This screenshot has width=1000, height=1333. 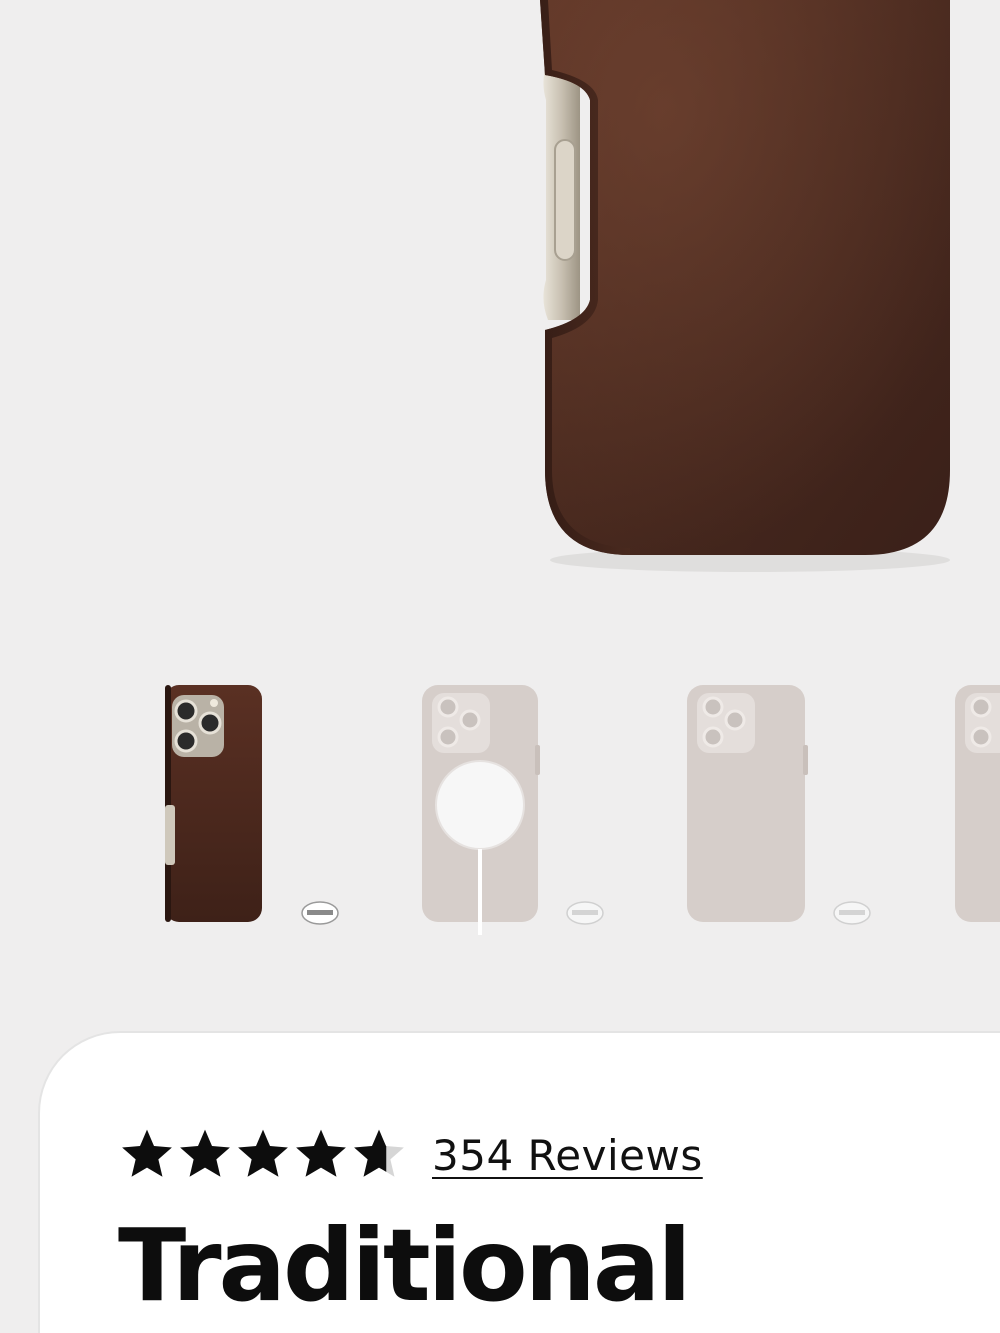 What do you see at coordinates (252, 805) in the screenshot?
I see `thumbnail-1-image` at bounding box center [252, 805].